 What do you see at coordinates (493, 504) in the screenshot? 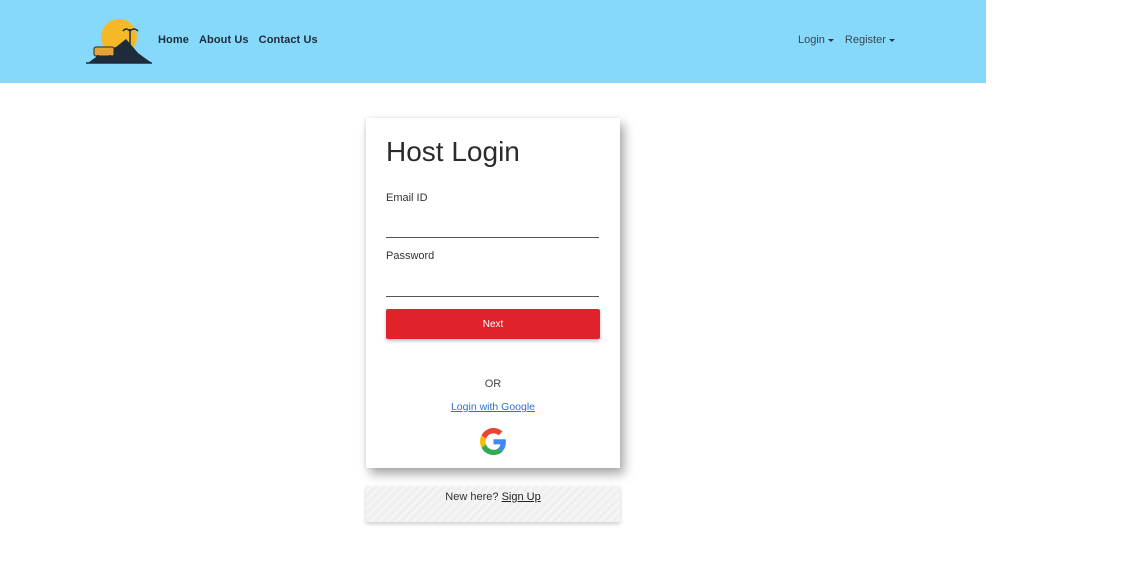
I see `signup-box: New here? Sign Up` at bounding box center [493, 504].